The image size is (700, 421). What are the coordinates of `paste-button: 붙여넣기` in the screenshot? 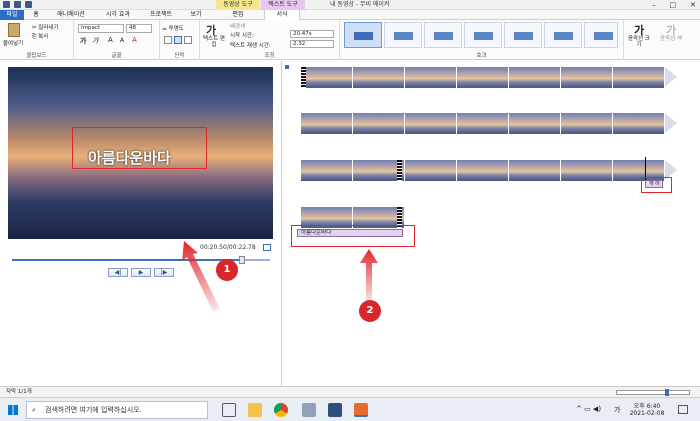 It's located at (13, 43).